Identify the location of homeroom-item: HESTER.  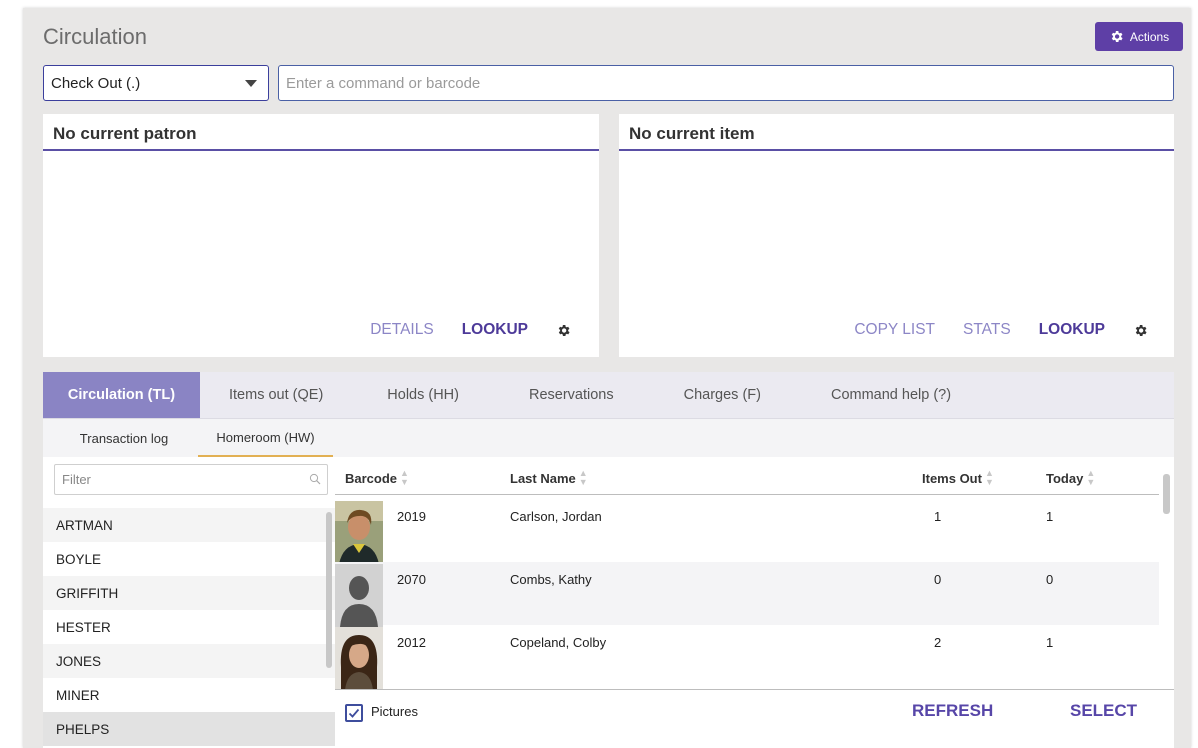
(189, 627).